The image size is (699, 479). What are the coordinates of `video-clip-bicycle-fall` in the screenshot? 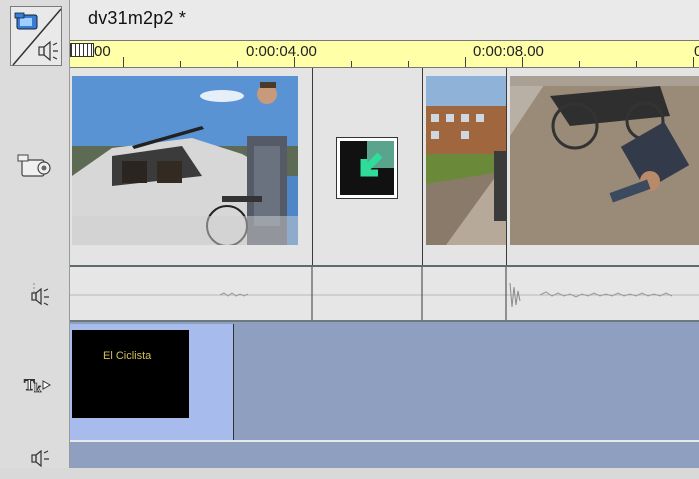 It's located at (604, 160).